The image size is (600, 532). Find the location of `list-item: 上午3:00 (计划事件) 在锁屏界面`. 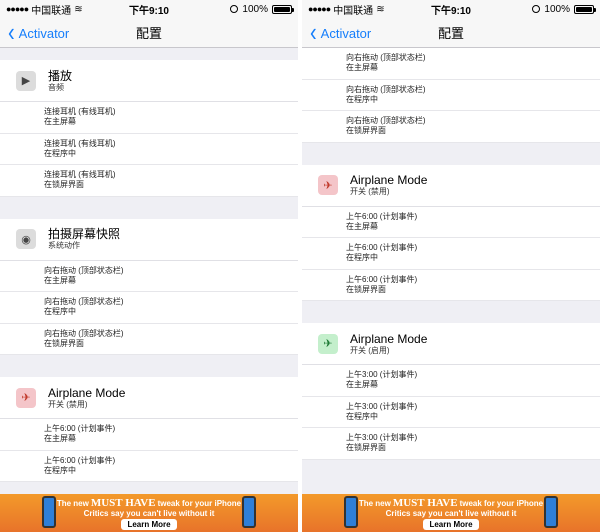

list-item: 上午3:00 (计划事件) 在锁屏界面 is located at coordinates (451, 444).